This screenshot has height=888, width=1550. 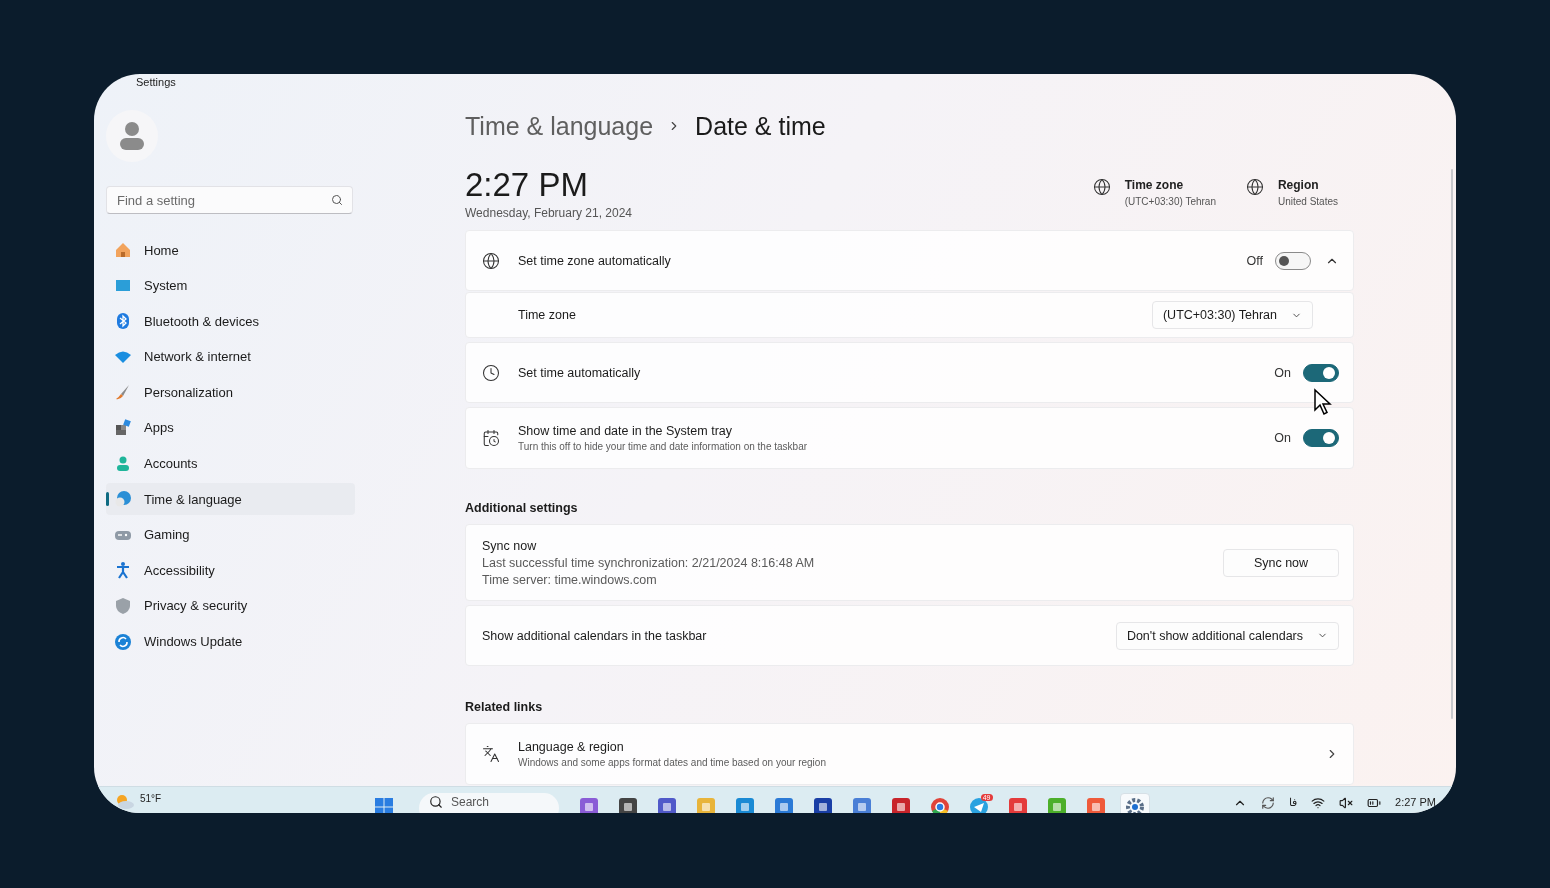 I want to click on section-heading: Related links, so click(x=504, y=707).